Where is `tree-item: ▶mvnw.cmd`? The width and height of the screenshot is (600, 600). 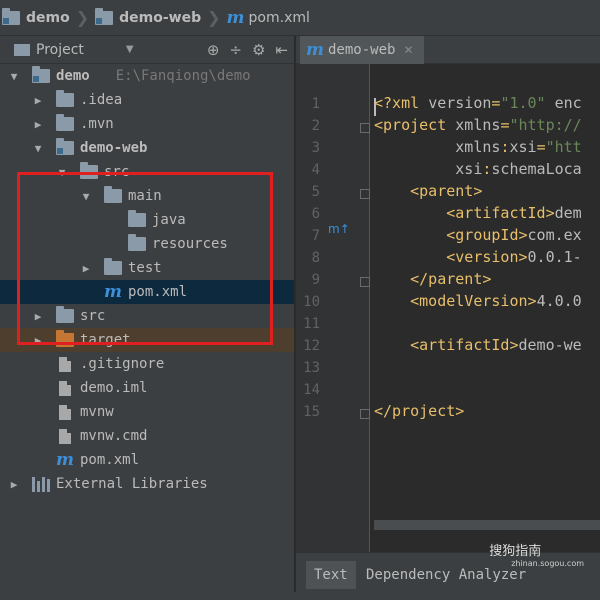 tree-item: ▶mvnw.cmd is located at coordinates (147, 436).